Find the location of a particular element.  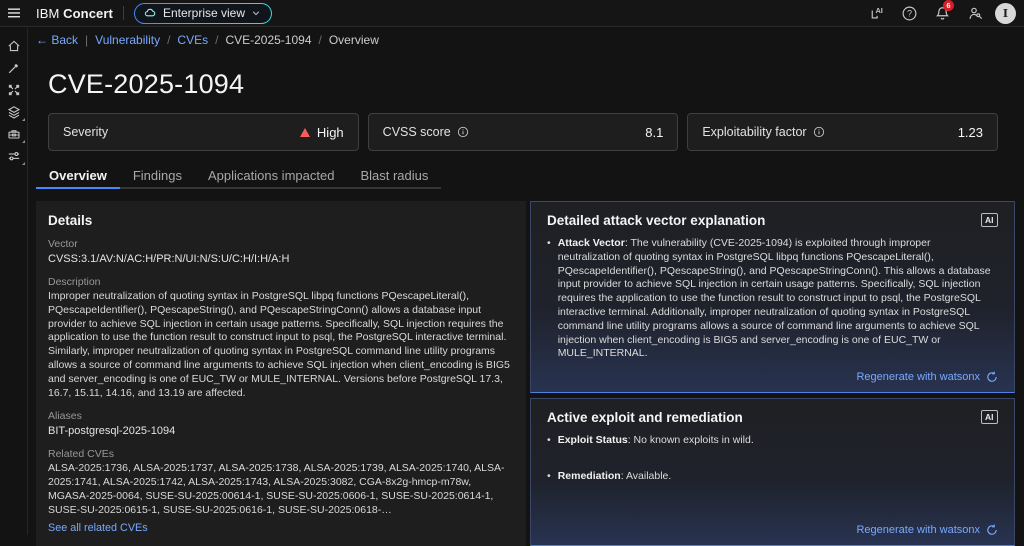

enterprise-view-icon is located at coordinates (150, 13).